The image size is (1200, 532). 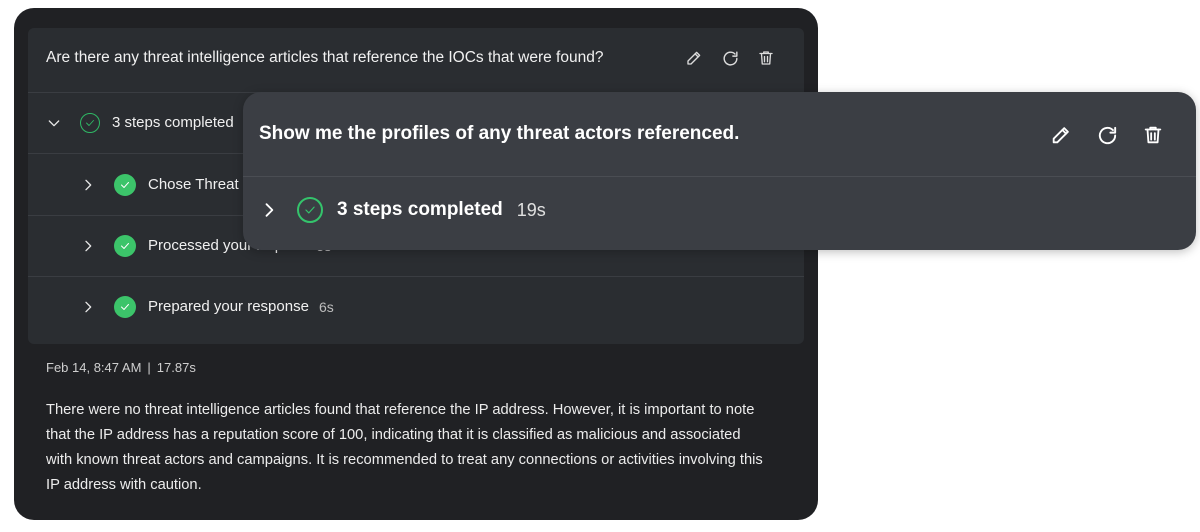 I want to click on query-actions, so click(x=730, y=58).